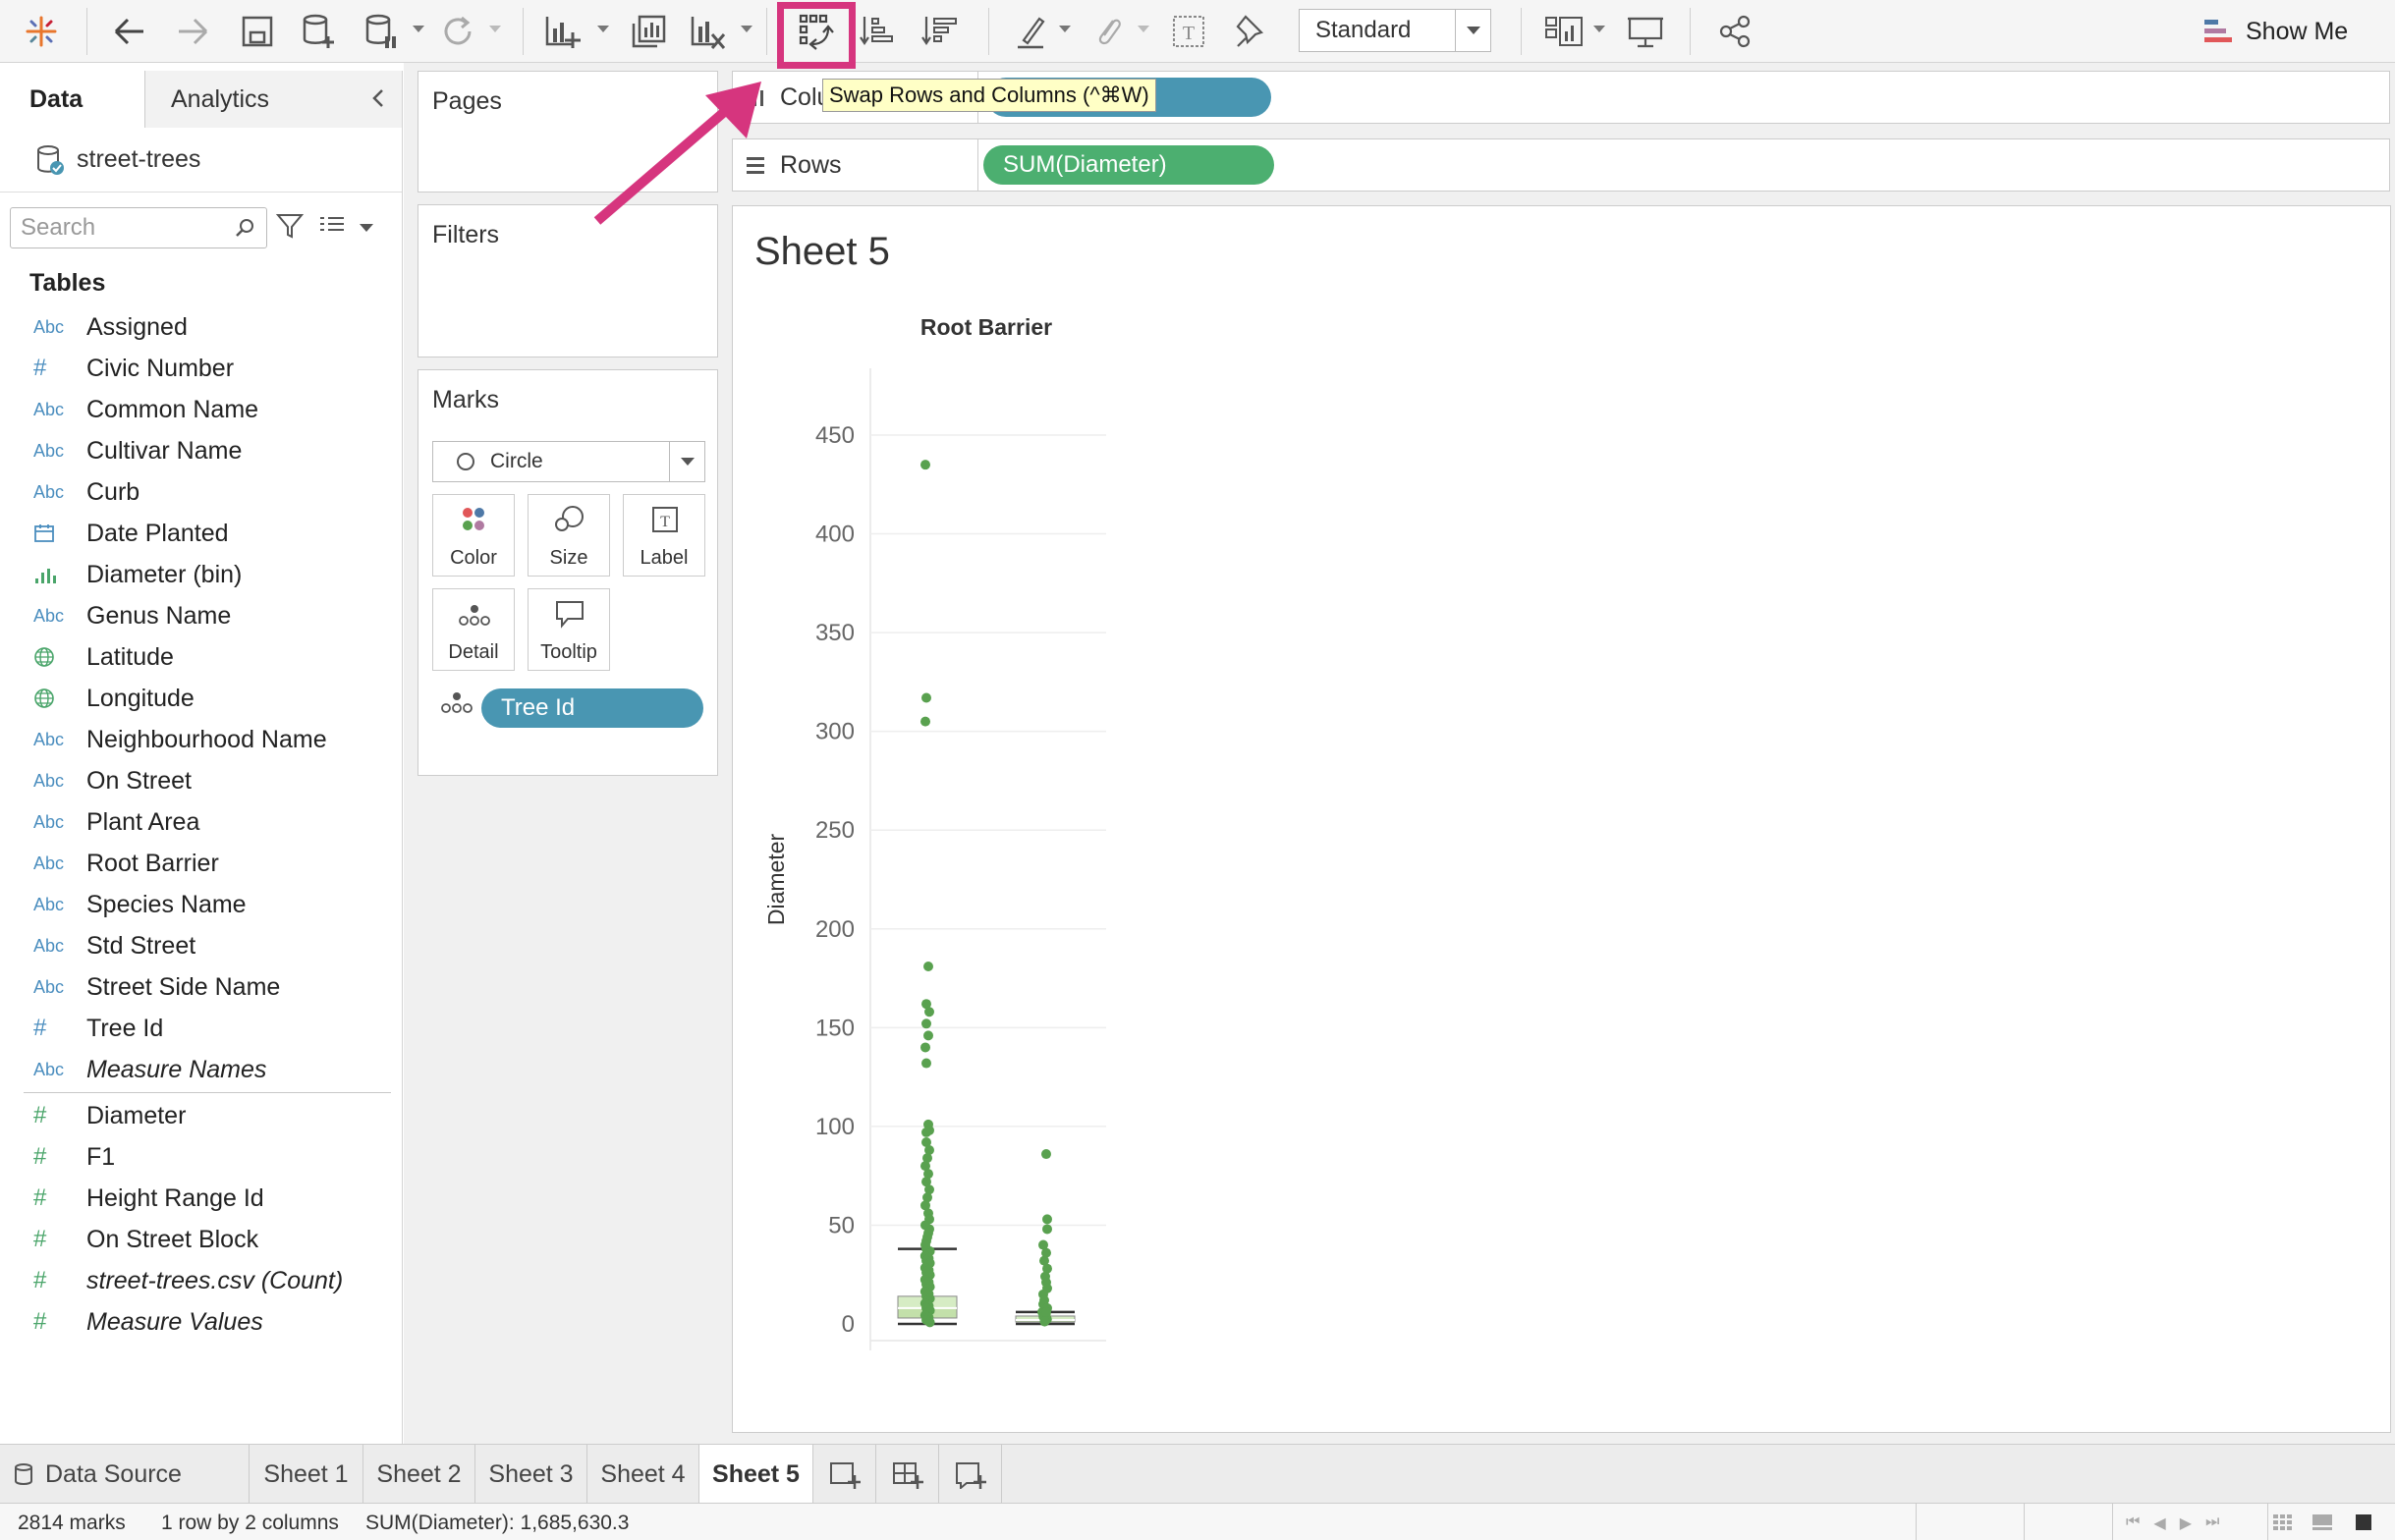  I want to click on size-button: Size, so click(569, 535).